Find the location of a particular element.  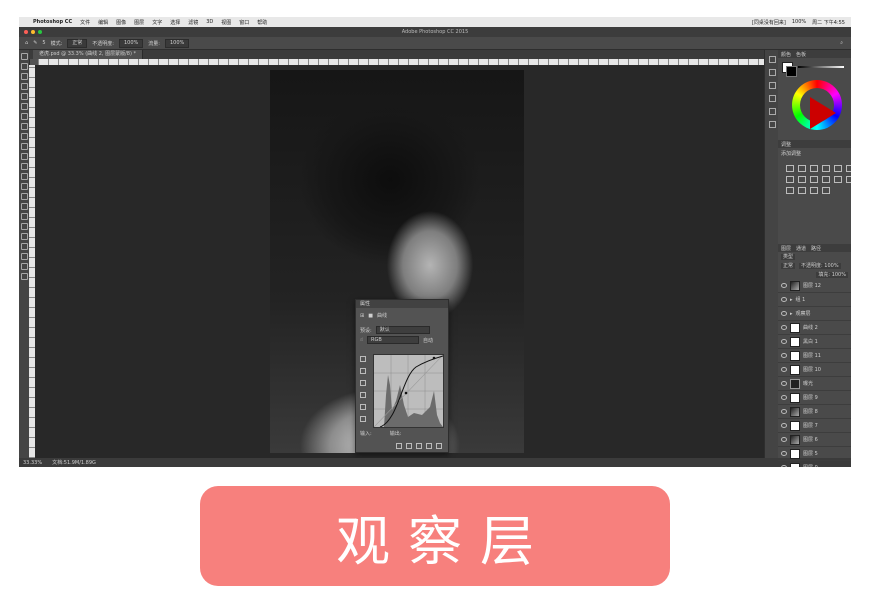

menu-window: 窗口 is located at coordinates (244, 22).